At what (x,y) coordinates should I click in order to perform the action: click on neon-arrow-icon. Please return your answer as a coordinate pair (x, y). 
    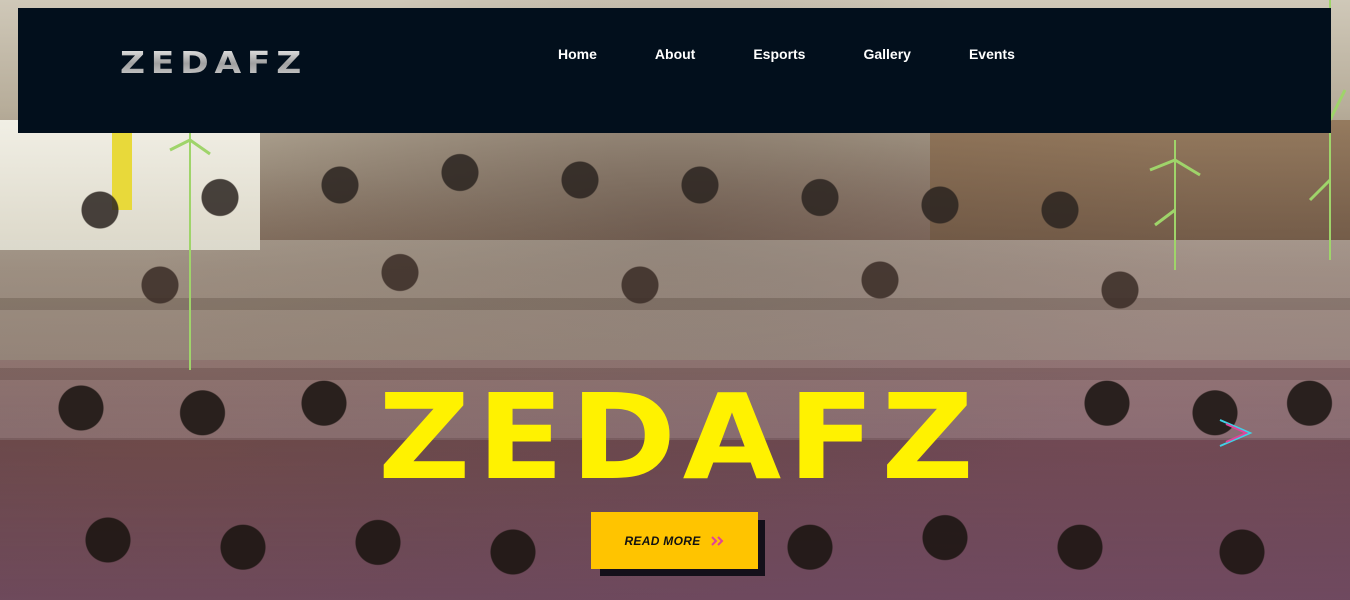
    Looking at the image, I should click on (1236, 433).